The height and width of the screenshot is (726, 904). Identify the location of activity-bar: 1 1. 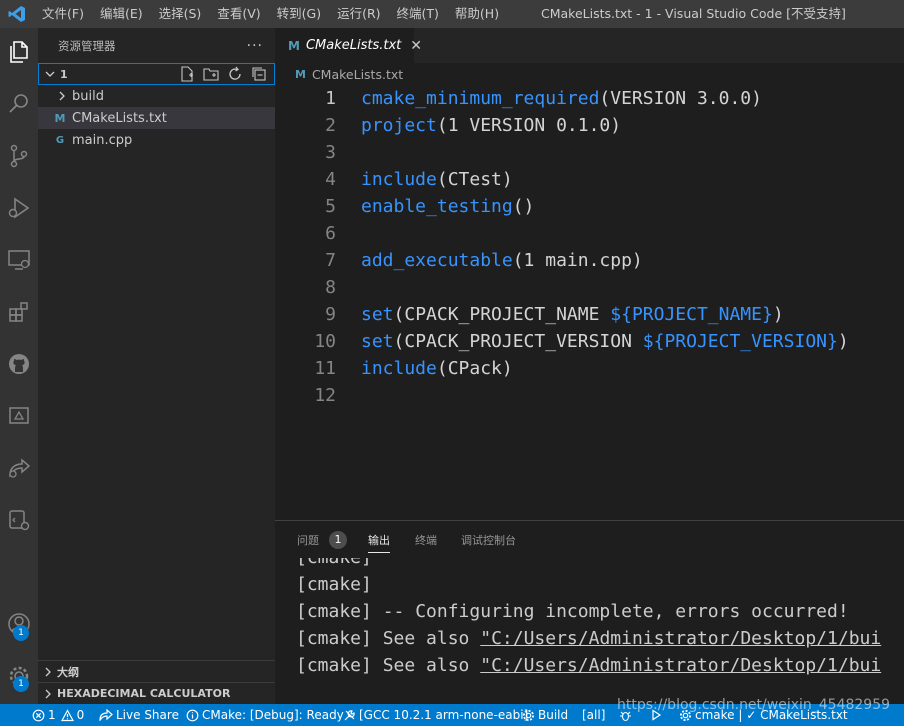
(19, 366).